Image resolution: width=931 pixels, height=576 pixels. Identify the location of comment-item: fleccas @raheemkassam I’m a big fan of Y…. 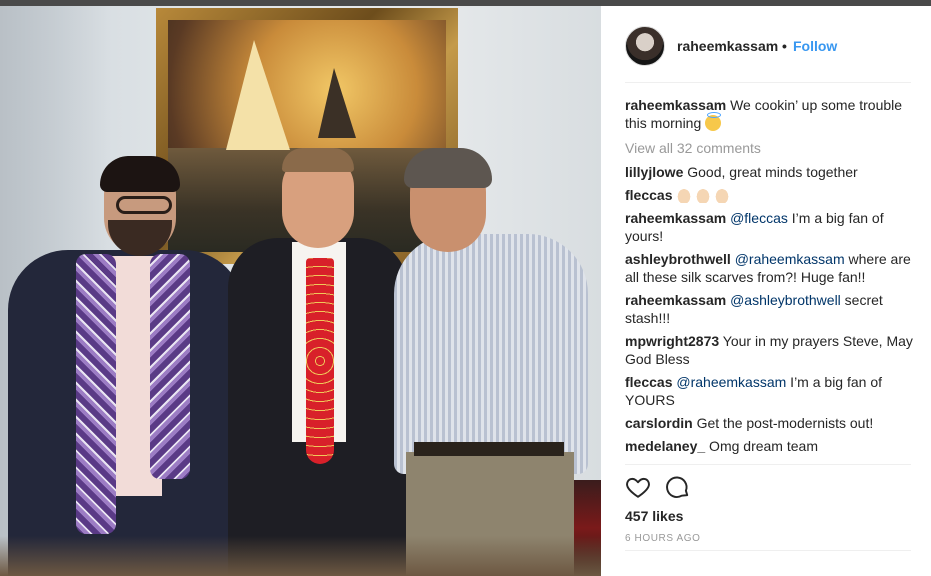
(770, 391).